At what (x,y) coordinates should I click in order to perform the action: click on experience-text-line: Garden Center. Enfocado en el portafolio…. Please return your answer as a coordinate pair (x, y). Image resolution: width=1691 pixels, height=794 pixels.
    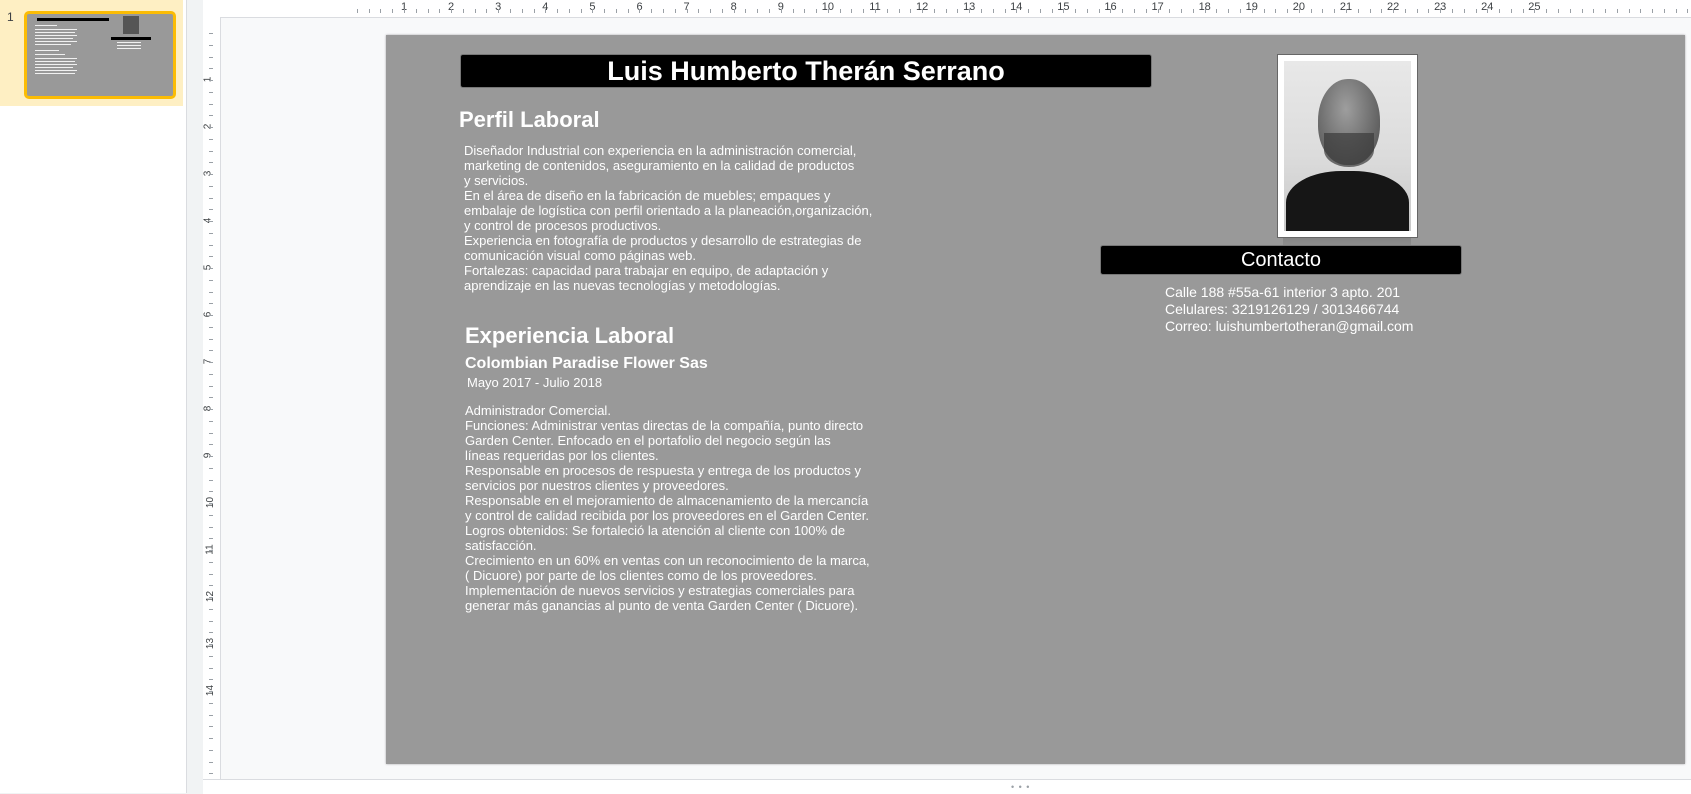
    Looking at the image, I should click on (648, 440).